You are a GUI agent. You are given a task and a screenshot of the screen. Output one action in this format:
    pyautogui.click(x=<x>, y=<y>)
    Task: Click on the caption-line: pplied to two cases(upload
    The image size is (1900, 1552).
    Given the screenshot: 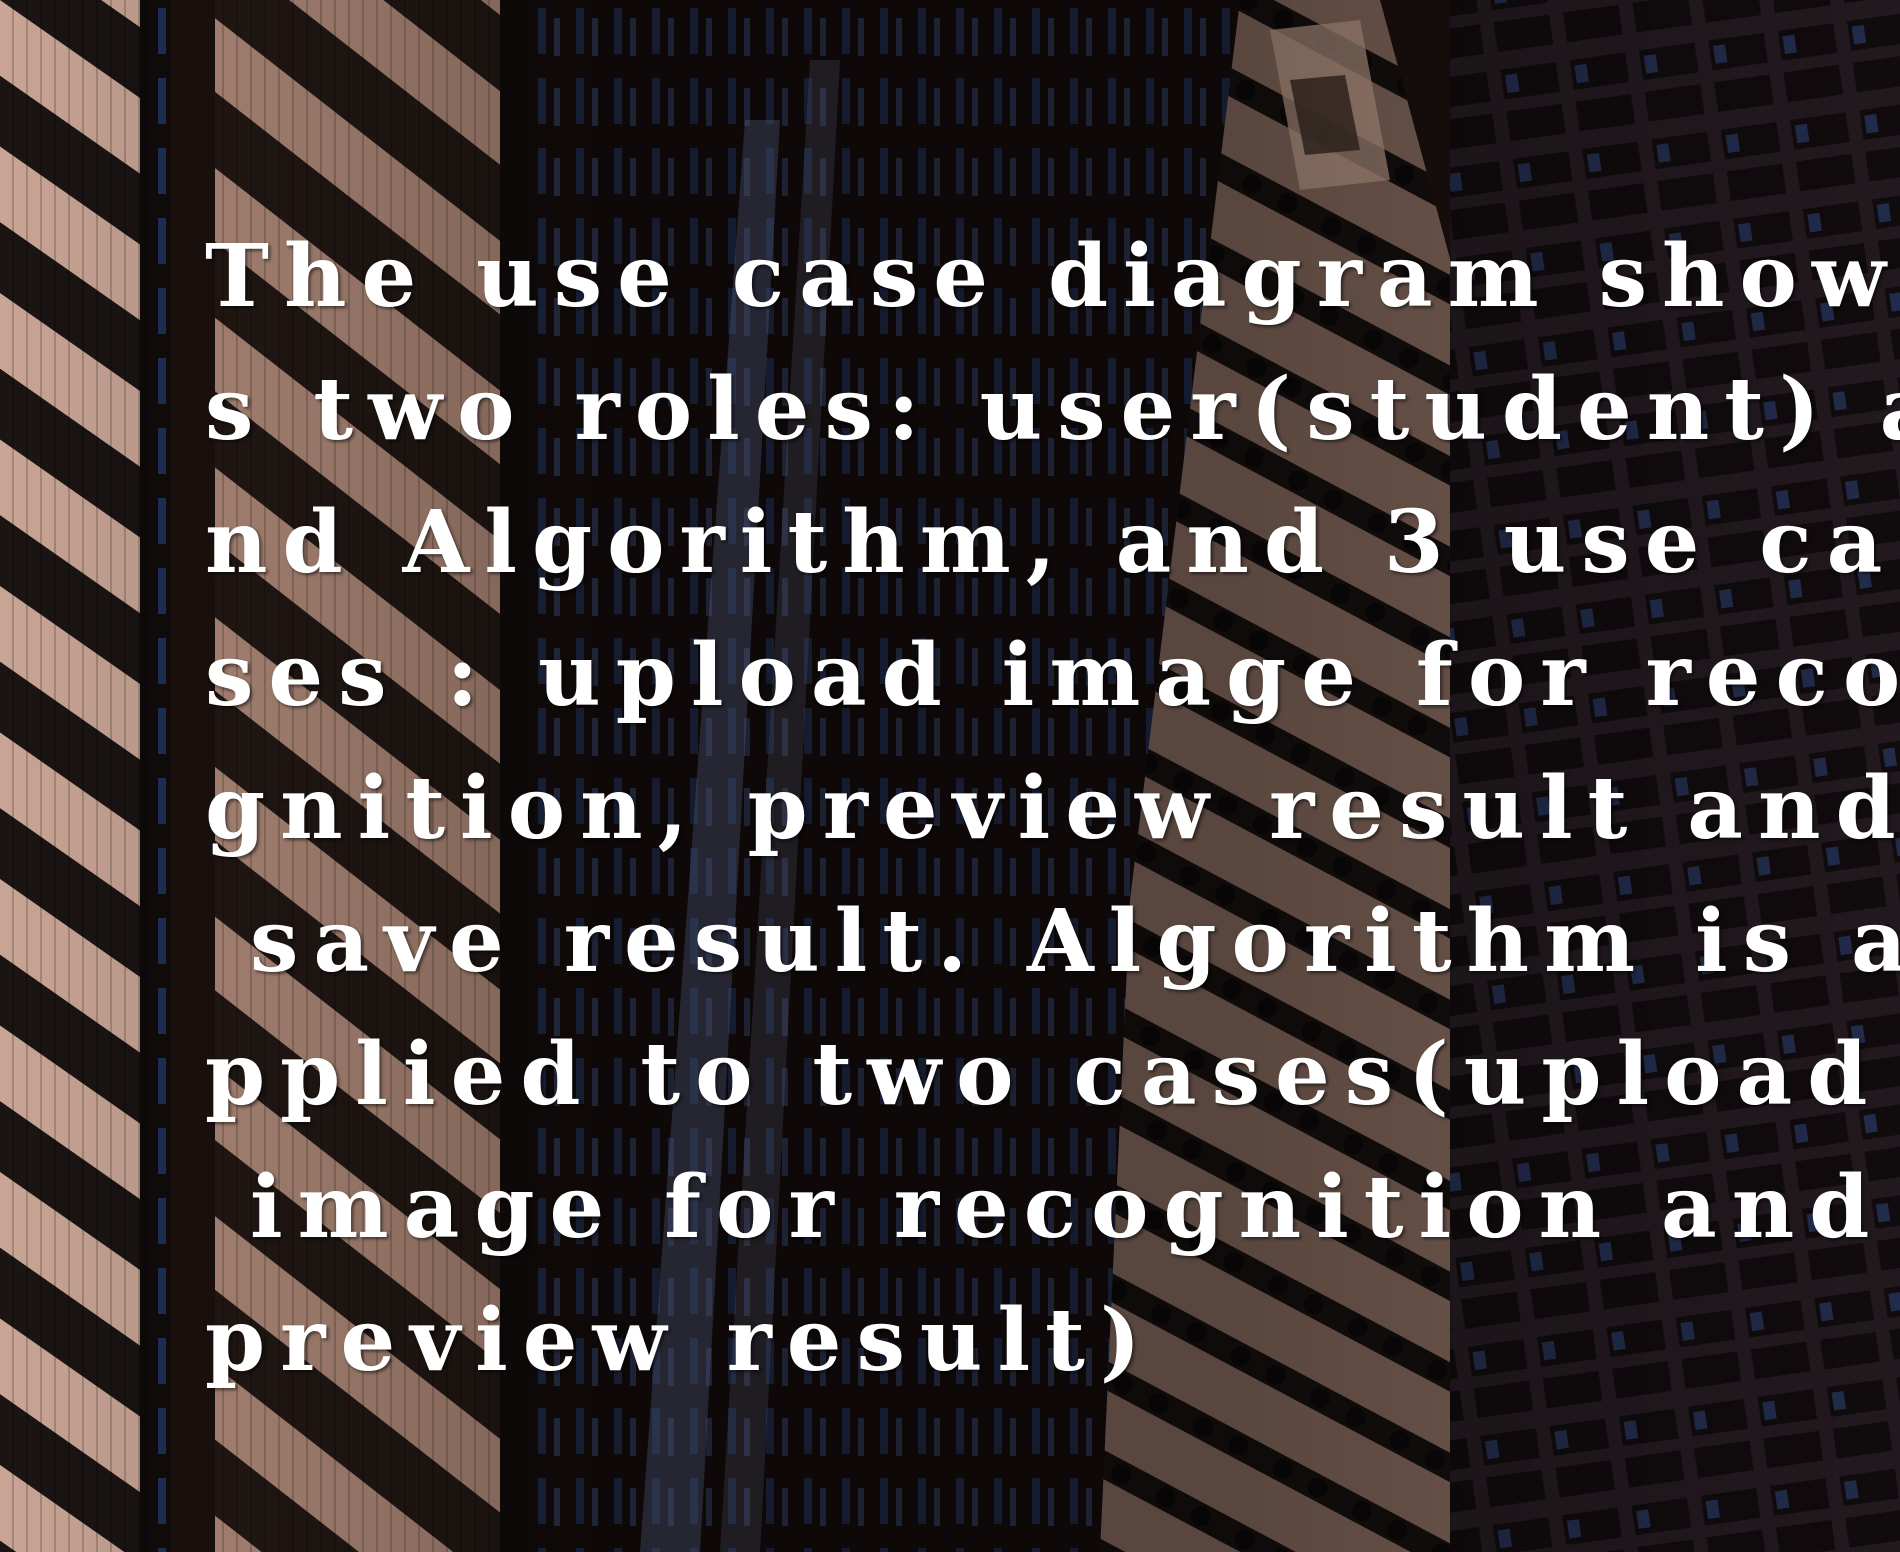 What is the action you would take?
    pyautogui.click(x=1044, y=1074)
    